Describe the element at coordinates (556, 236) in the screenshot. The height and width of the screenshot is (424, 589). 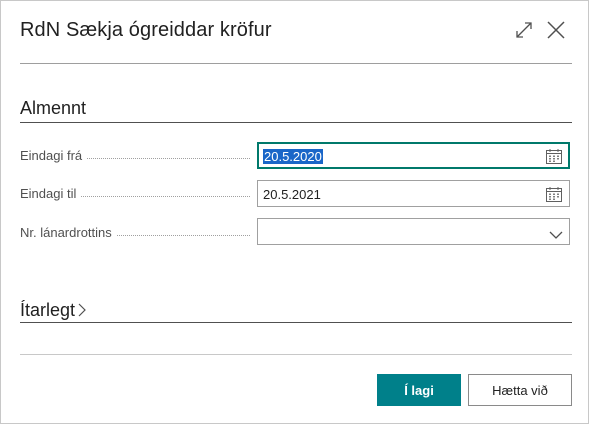
I see `chevron-down-icon` at that location.